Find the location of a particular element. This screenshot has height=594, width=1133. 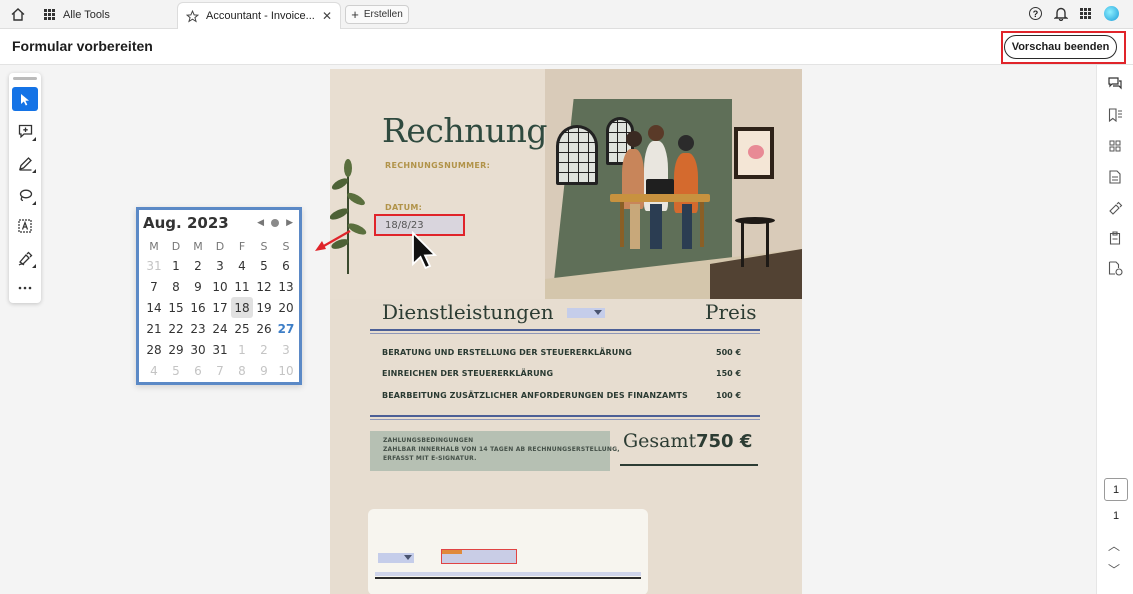

star-icon is located at coordinates (192, 16).